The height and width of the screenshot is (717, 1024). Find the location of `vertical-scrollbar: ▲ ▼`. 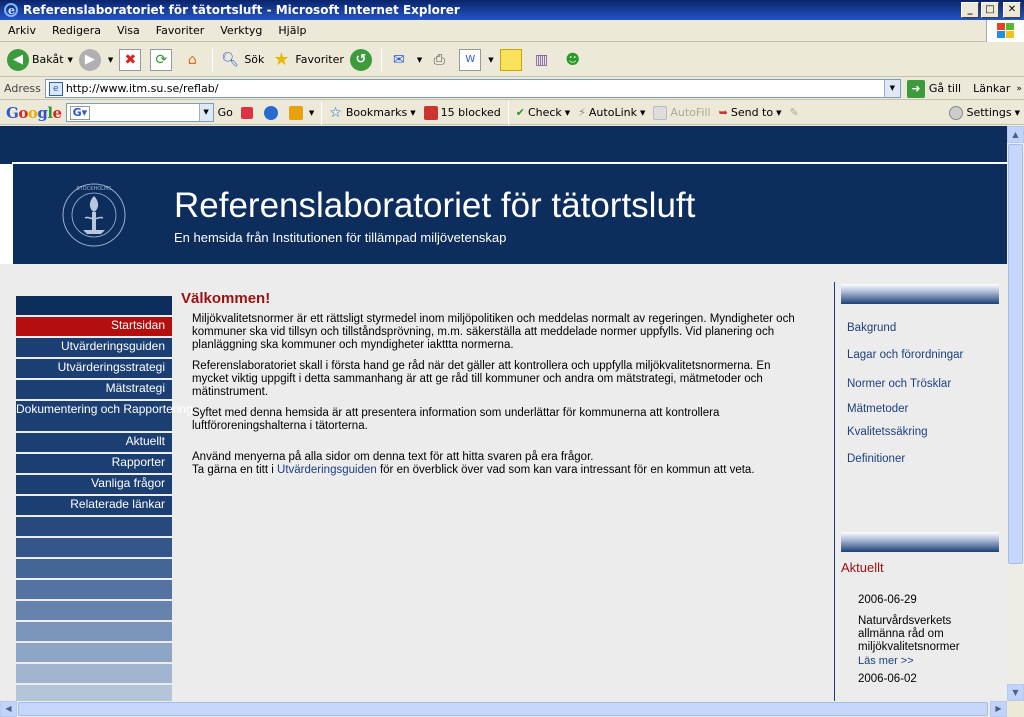

vertical-scrollbar: ▲ ▼ is located at coordinates (1015, 413).